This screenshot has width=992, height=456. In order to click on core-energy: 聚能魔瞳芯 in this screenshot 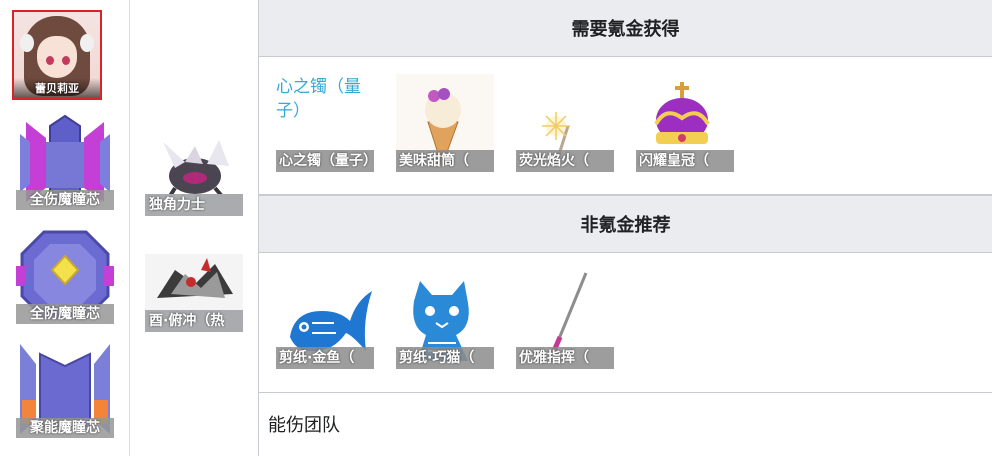, I will do `click(65, 389)`.